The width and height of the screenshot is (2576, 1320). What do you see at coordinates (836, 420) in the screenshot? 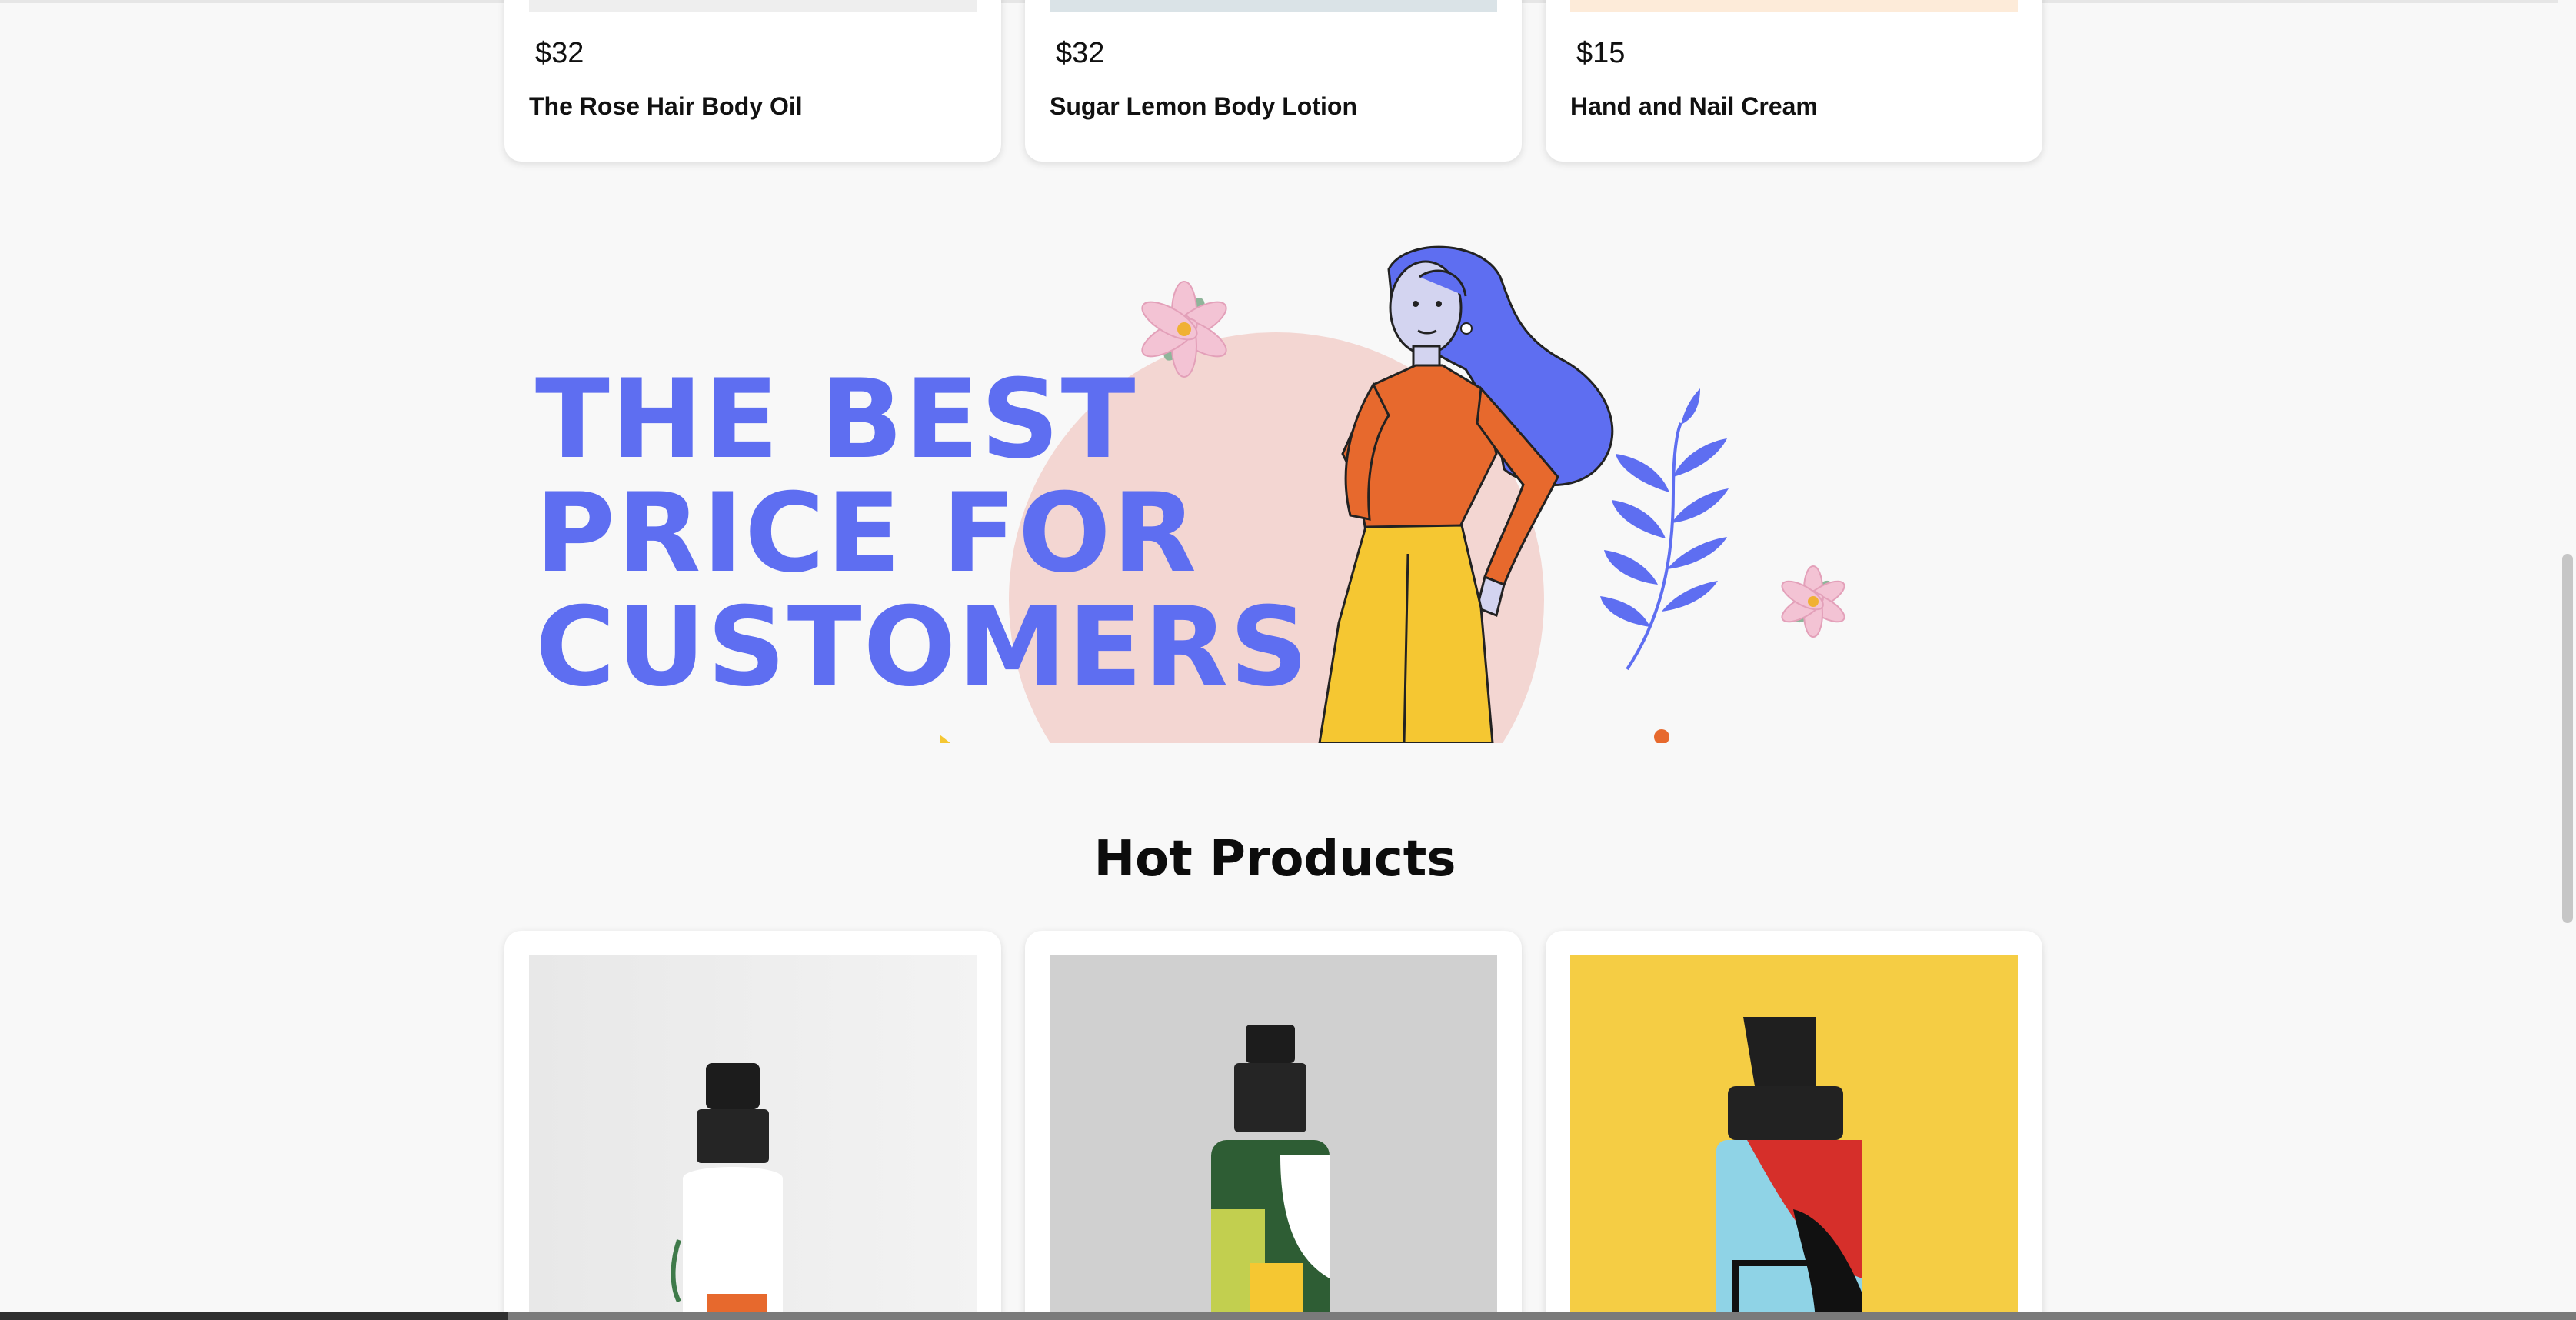
I see `headline-line-1: THE BEST` at bounding box center [836, 420].